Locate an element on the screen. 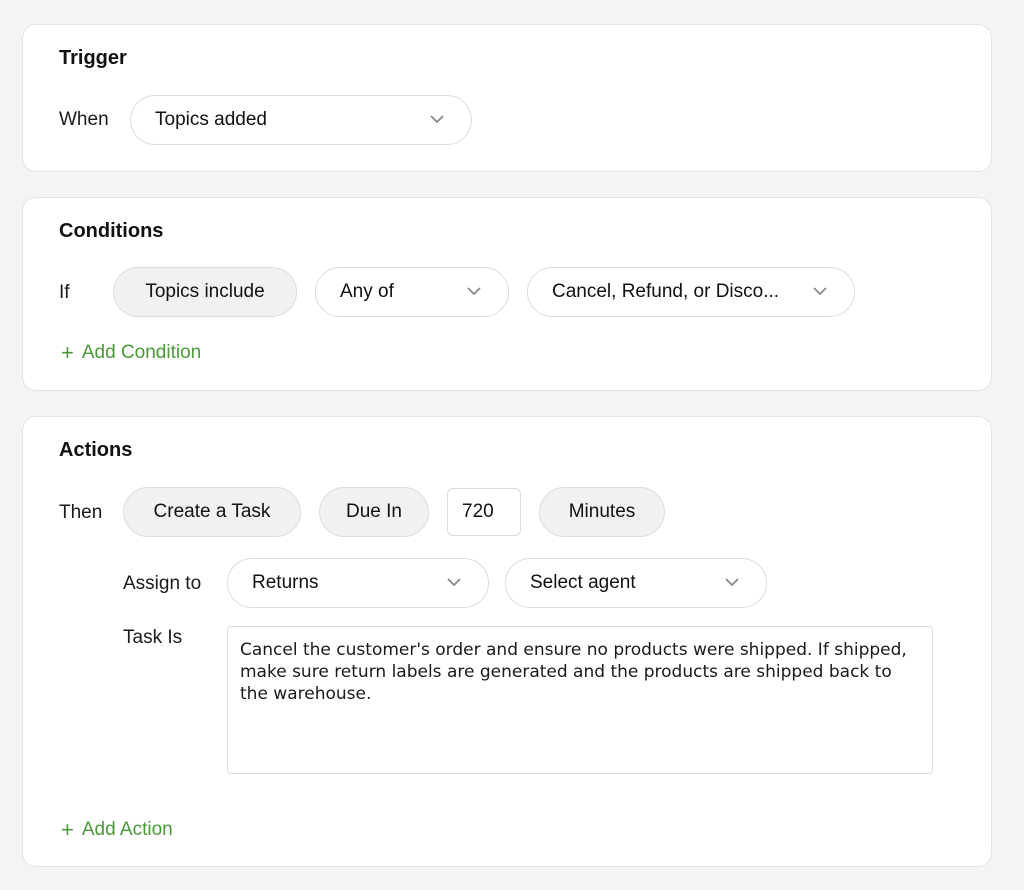 This screenshot has width=1024, height=890. condition-operator-value: Any of is located at coordinates (367, 291).